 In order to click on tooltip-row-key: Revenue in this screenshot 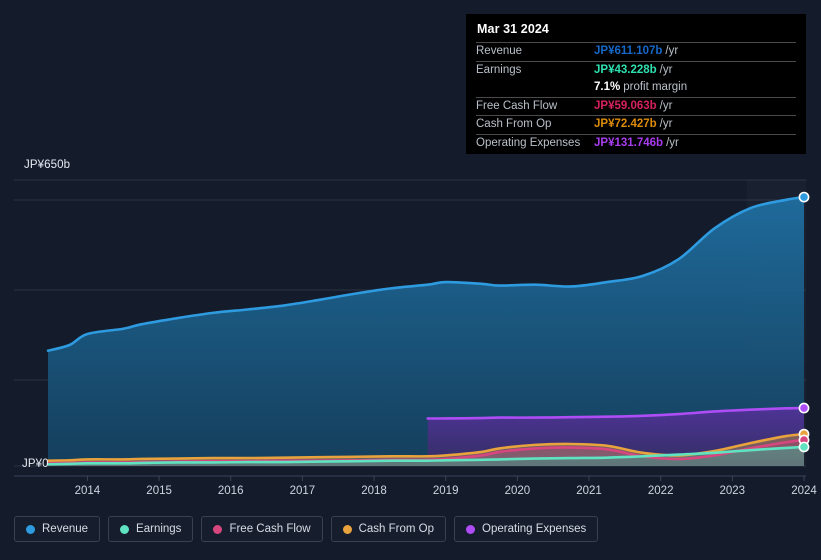, I will do `click(499, 51)`.